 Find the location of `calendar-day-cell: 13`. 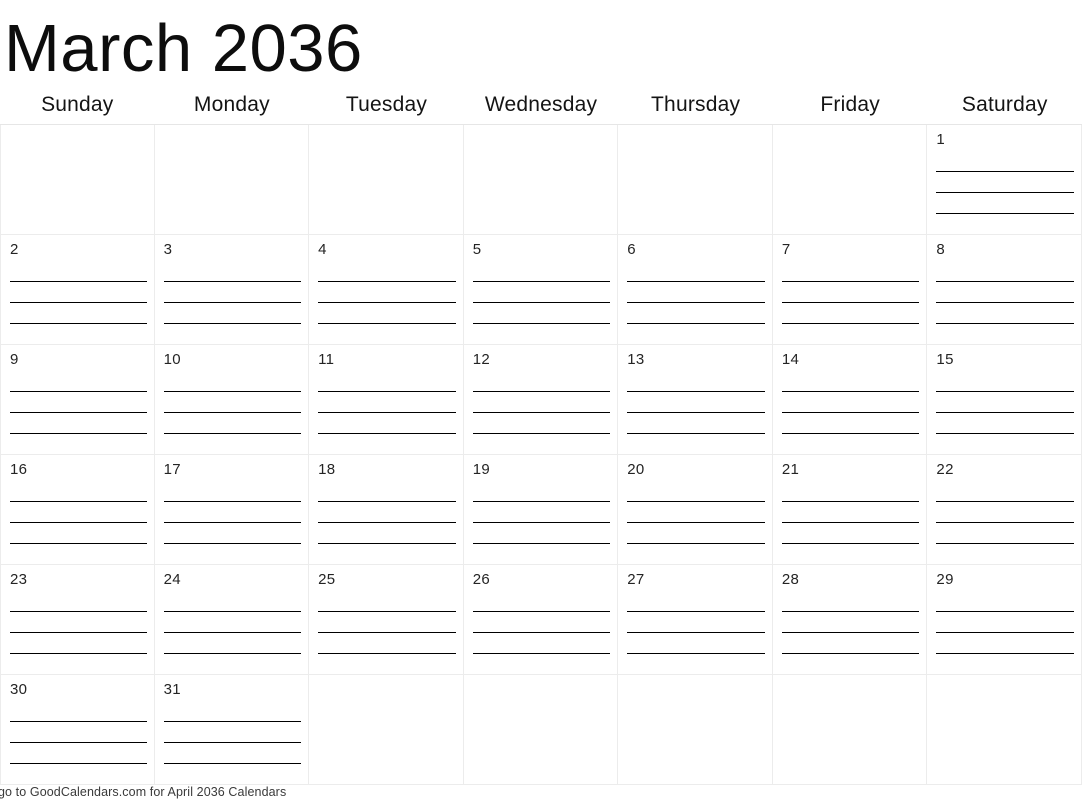

calendar-day-cell: 13 is located at coordinates (695, 400).